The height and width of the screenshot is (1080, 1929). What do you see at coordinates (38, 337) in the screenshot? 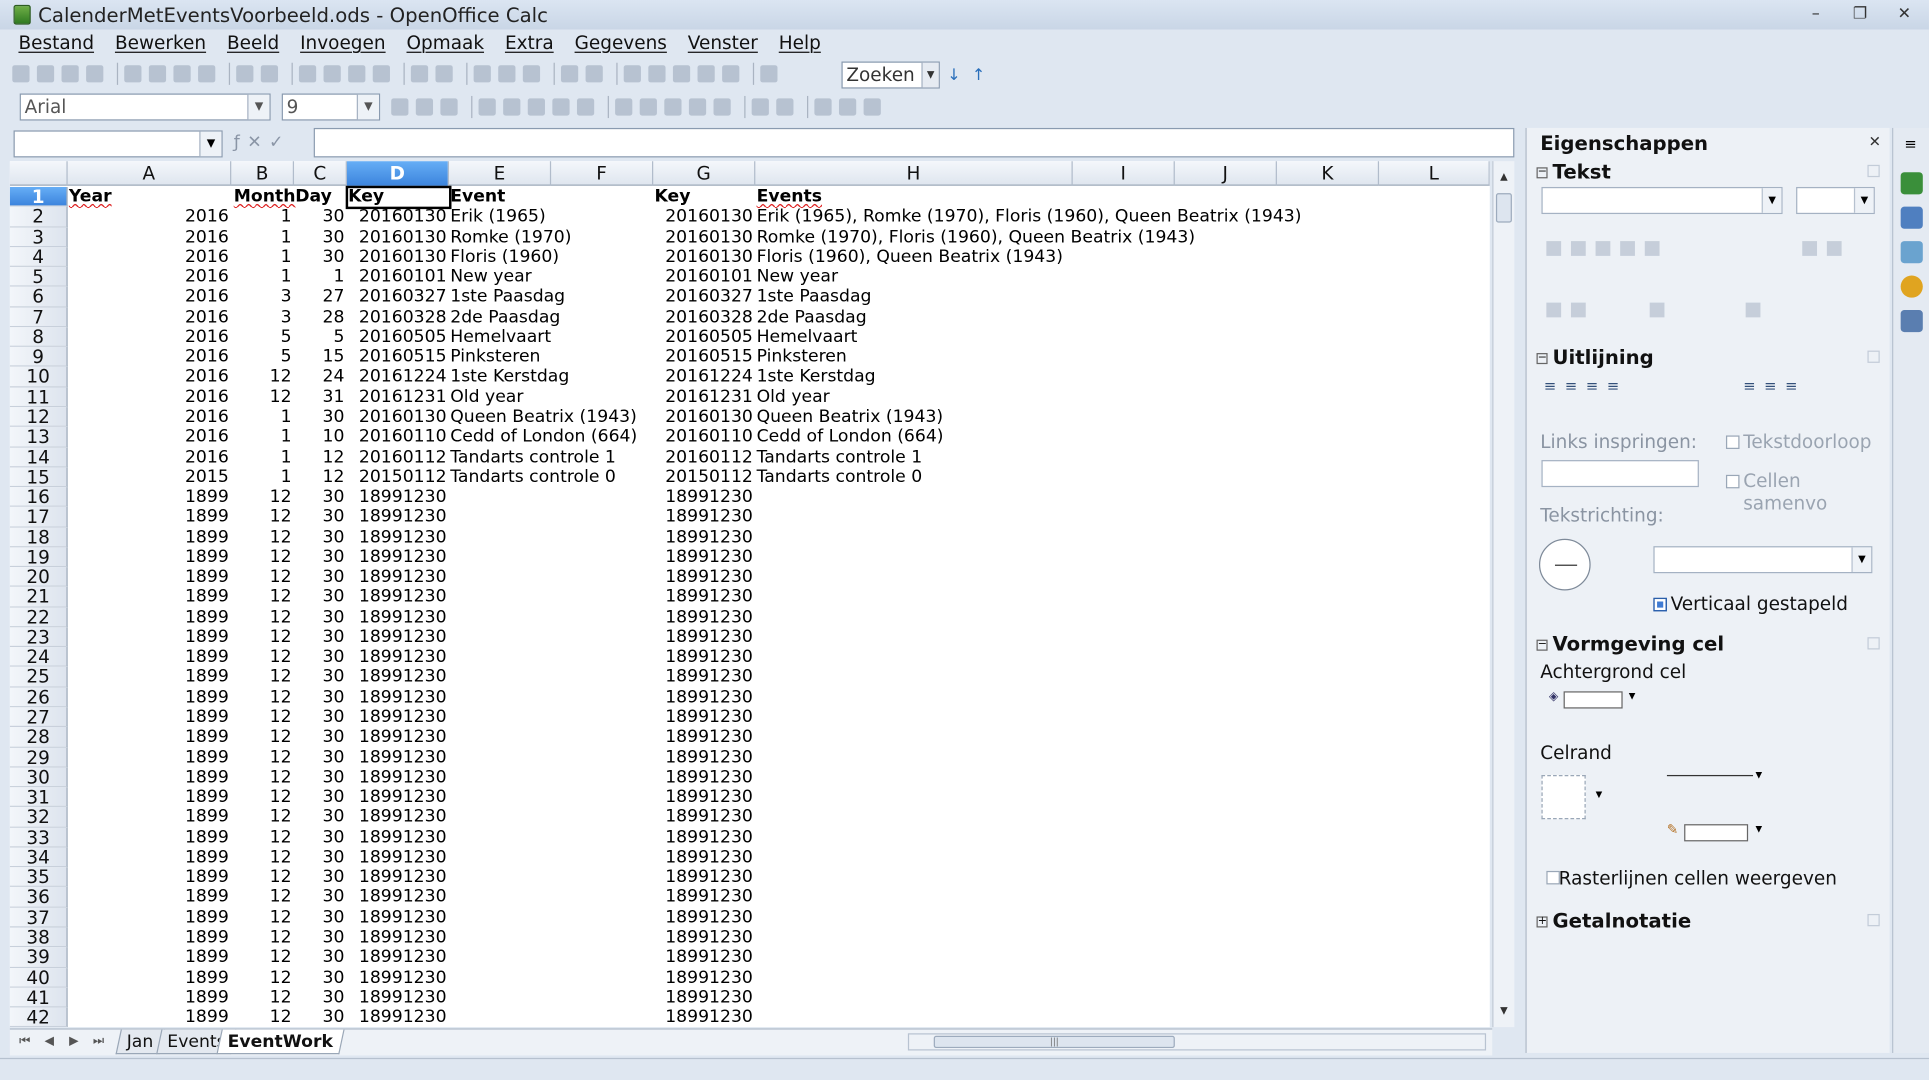
I see `row-header: 8` at bounding box center [38, 337].